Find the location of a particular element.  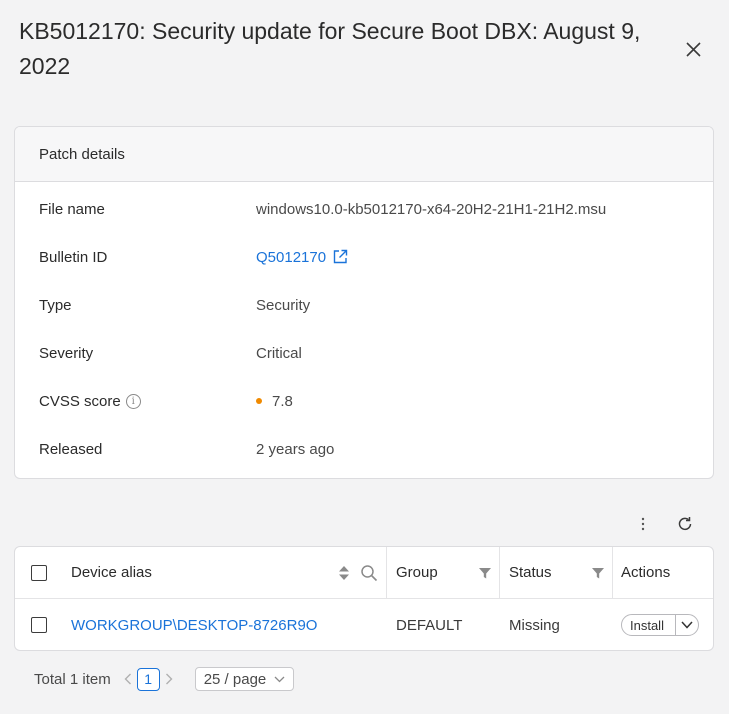

actions-cell: Install is located at coordinates (660, 624).